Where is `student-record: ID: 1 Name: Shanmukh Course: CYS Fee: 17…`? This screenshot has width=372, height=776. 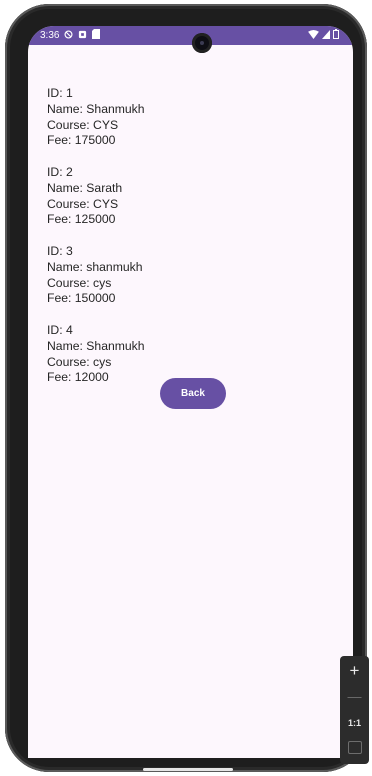 student-record: ID: 1 Name: Shanmukh Course: CYS Fee: 17… is located at coordinates (96, 117).